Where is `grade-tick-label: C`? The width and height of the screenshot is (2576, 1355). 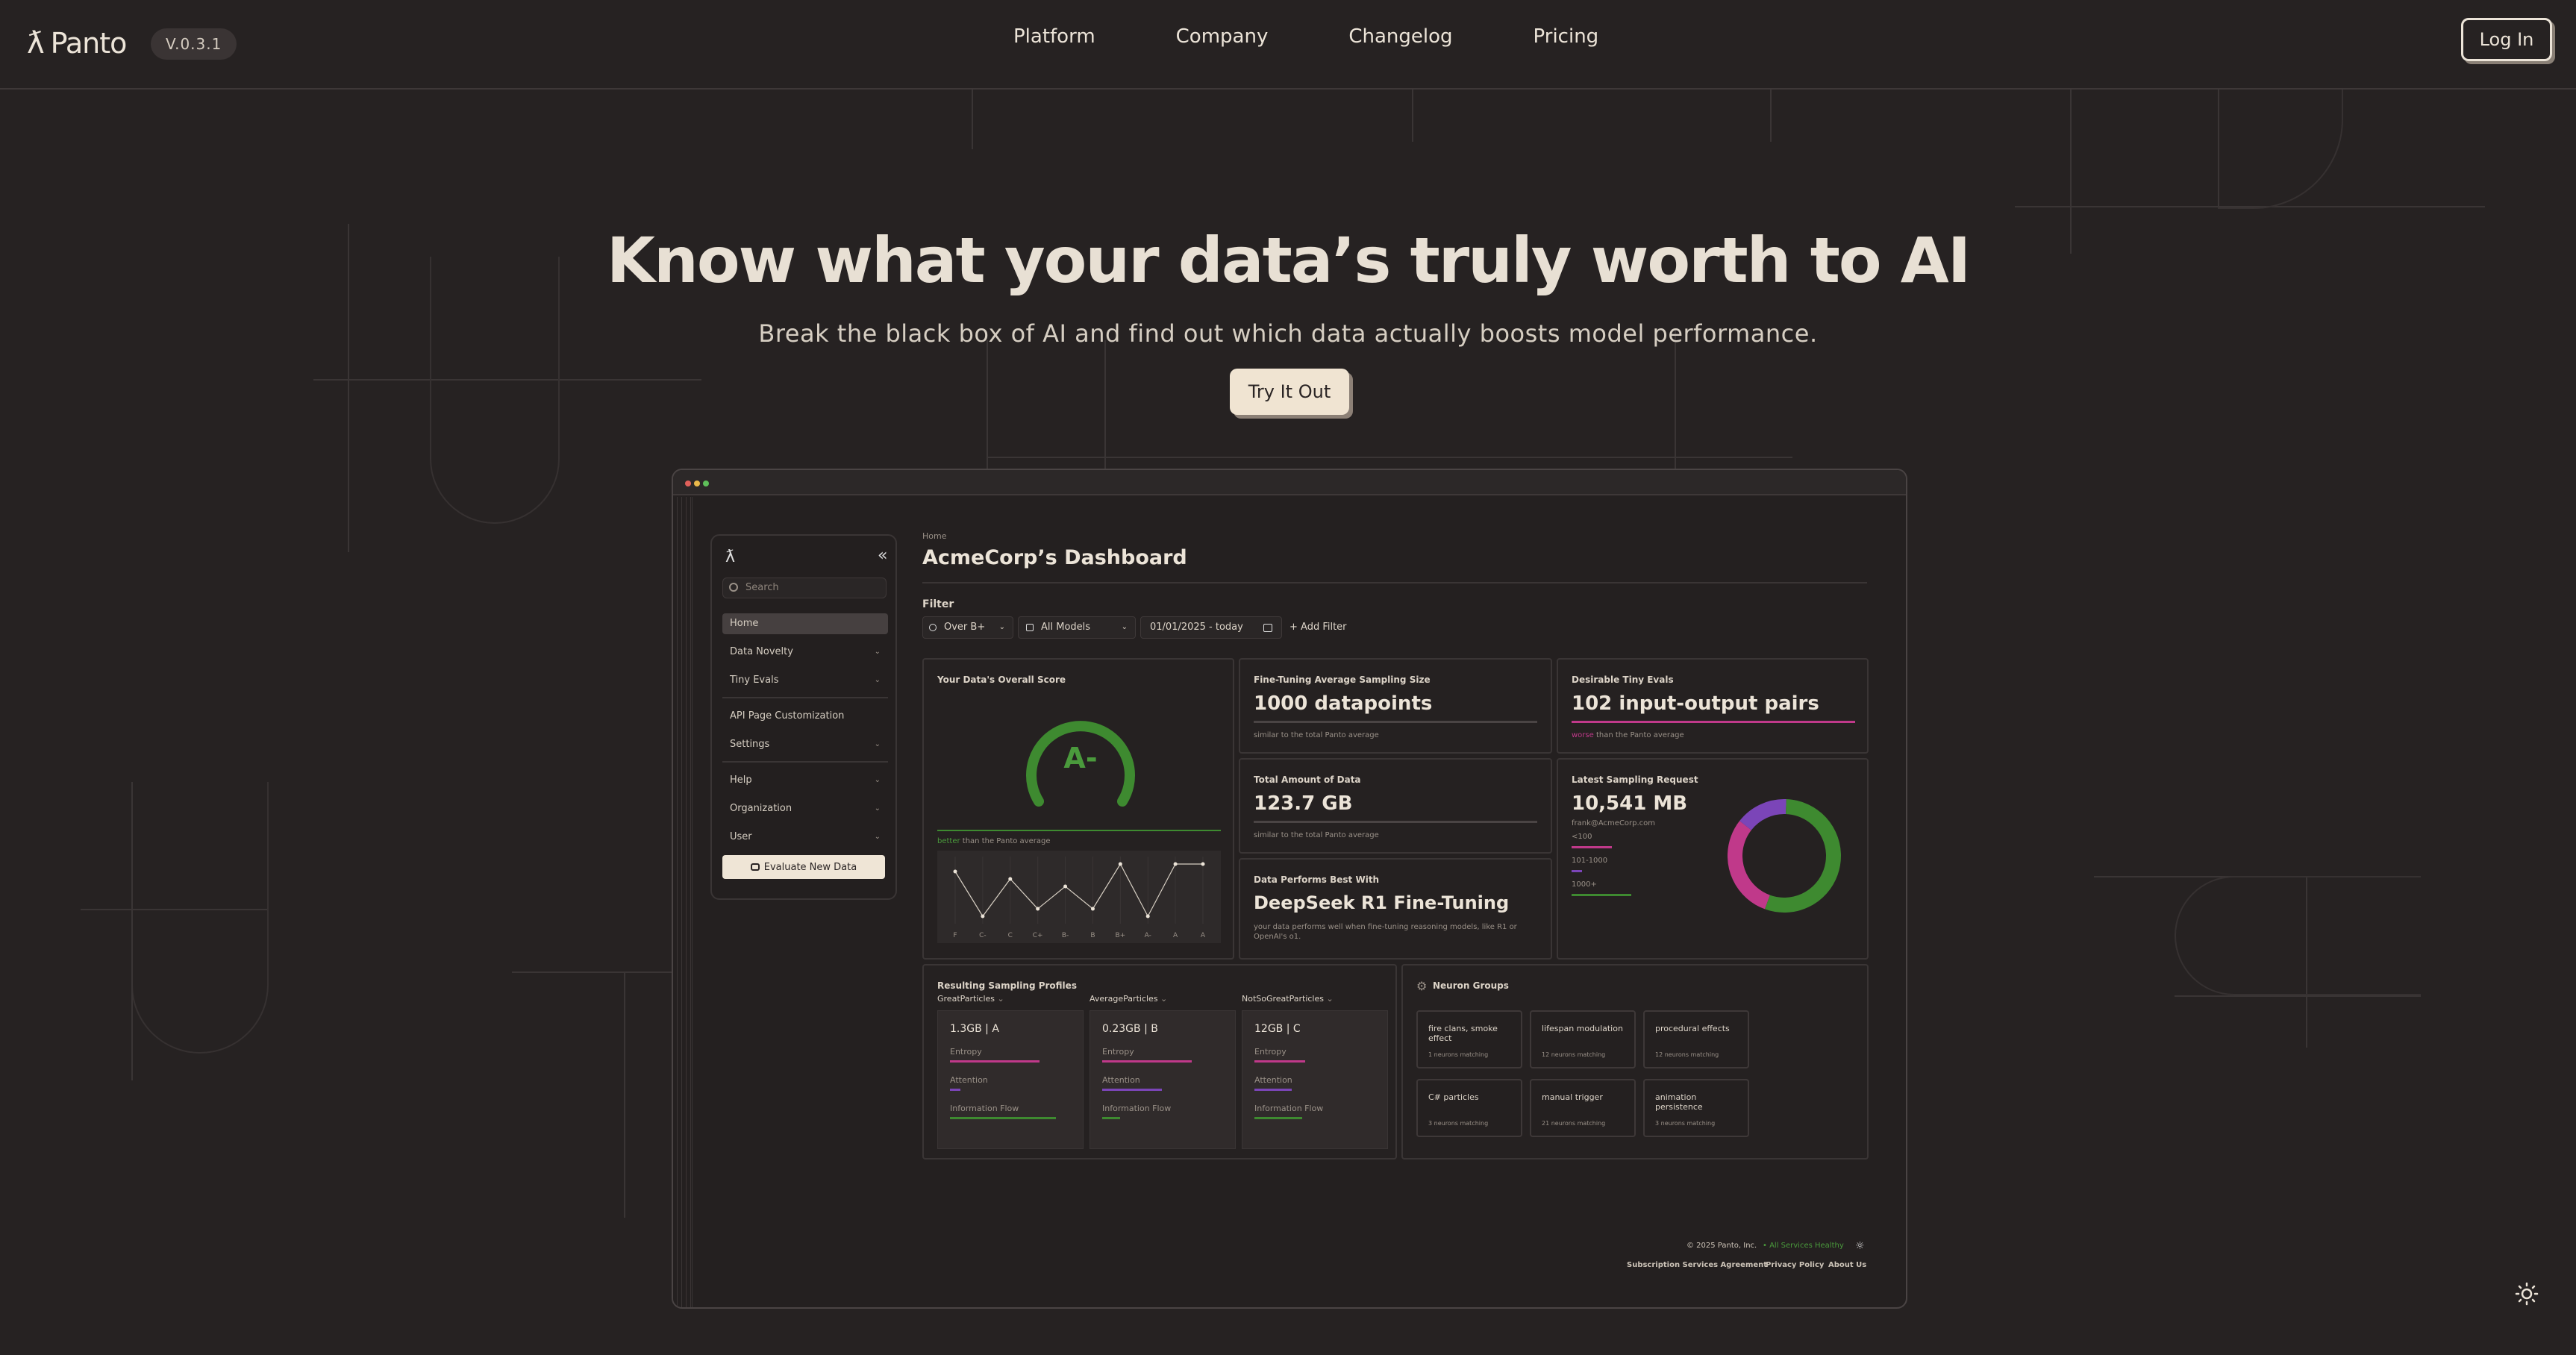
grade-tick-label: C is located at coordinates (1010, 936).